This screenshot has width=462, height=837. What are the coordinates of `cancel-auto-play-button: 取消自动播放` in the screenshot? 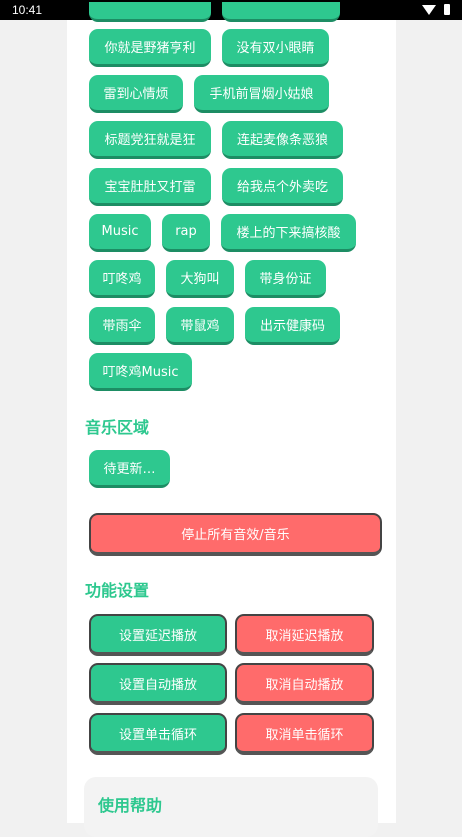 It's located at (304, 684).